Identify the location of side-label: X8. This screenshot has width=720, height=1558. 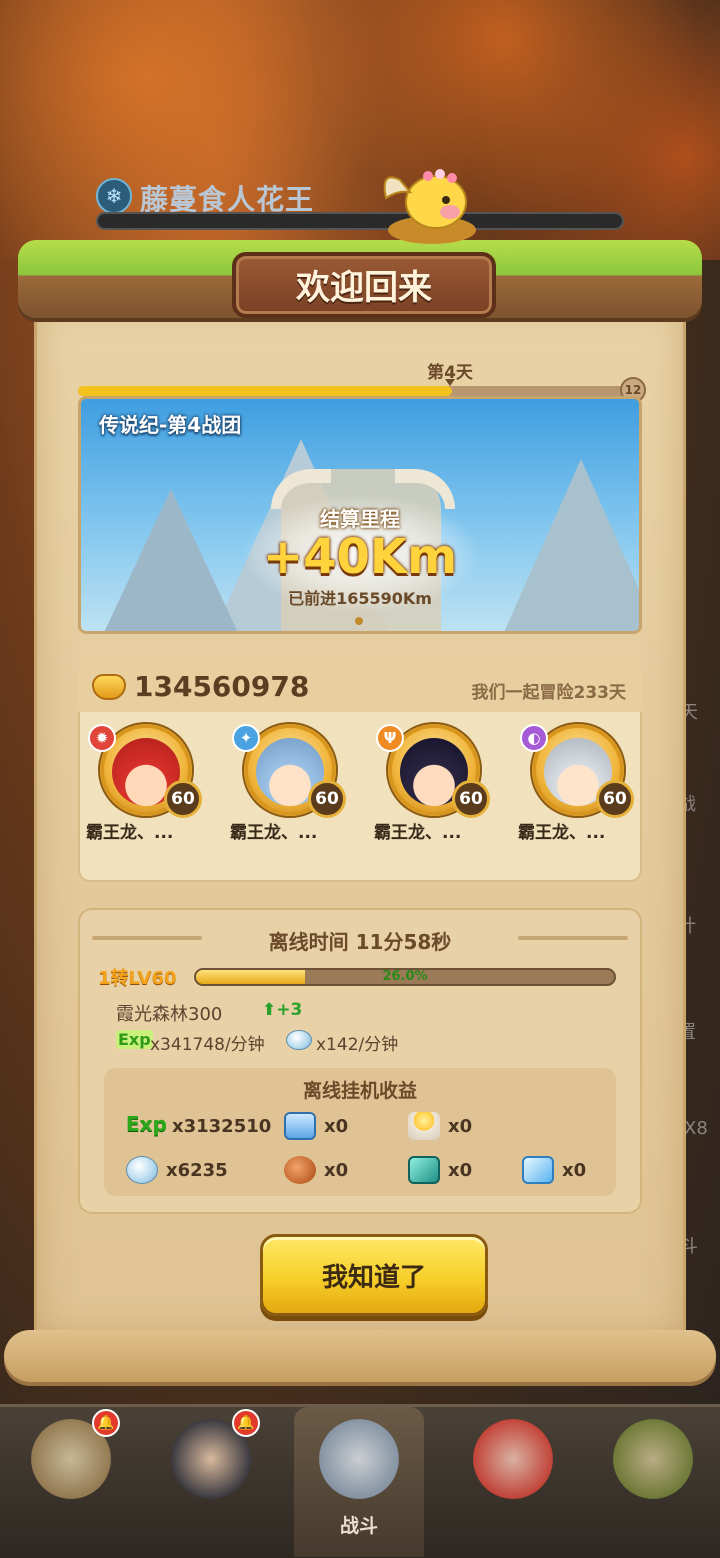
(696, 1128).